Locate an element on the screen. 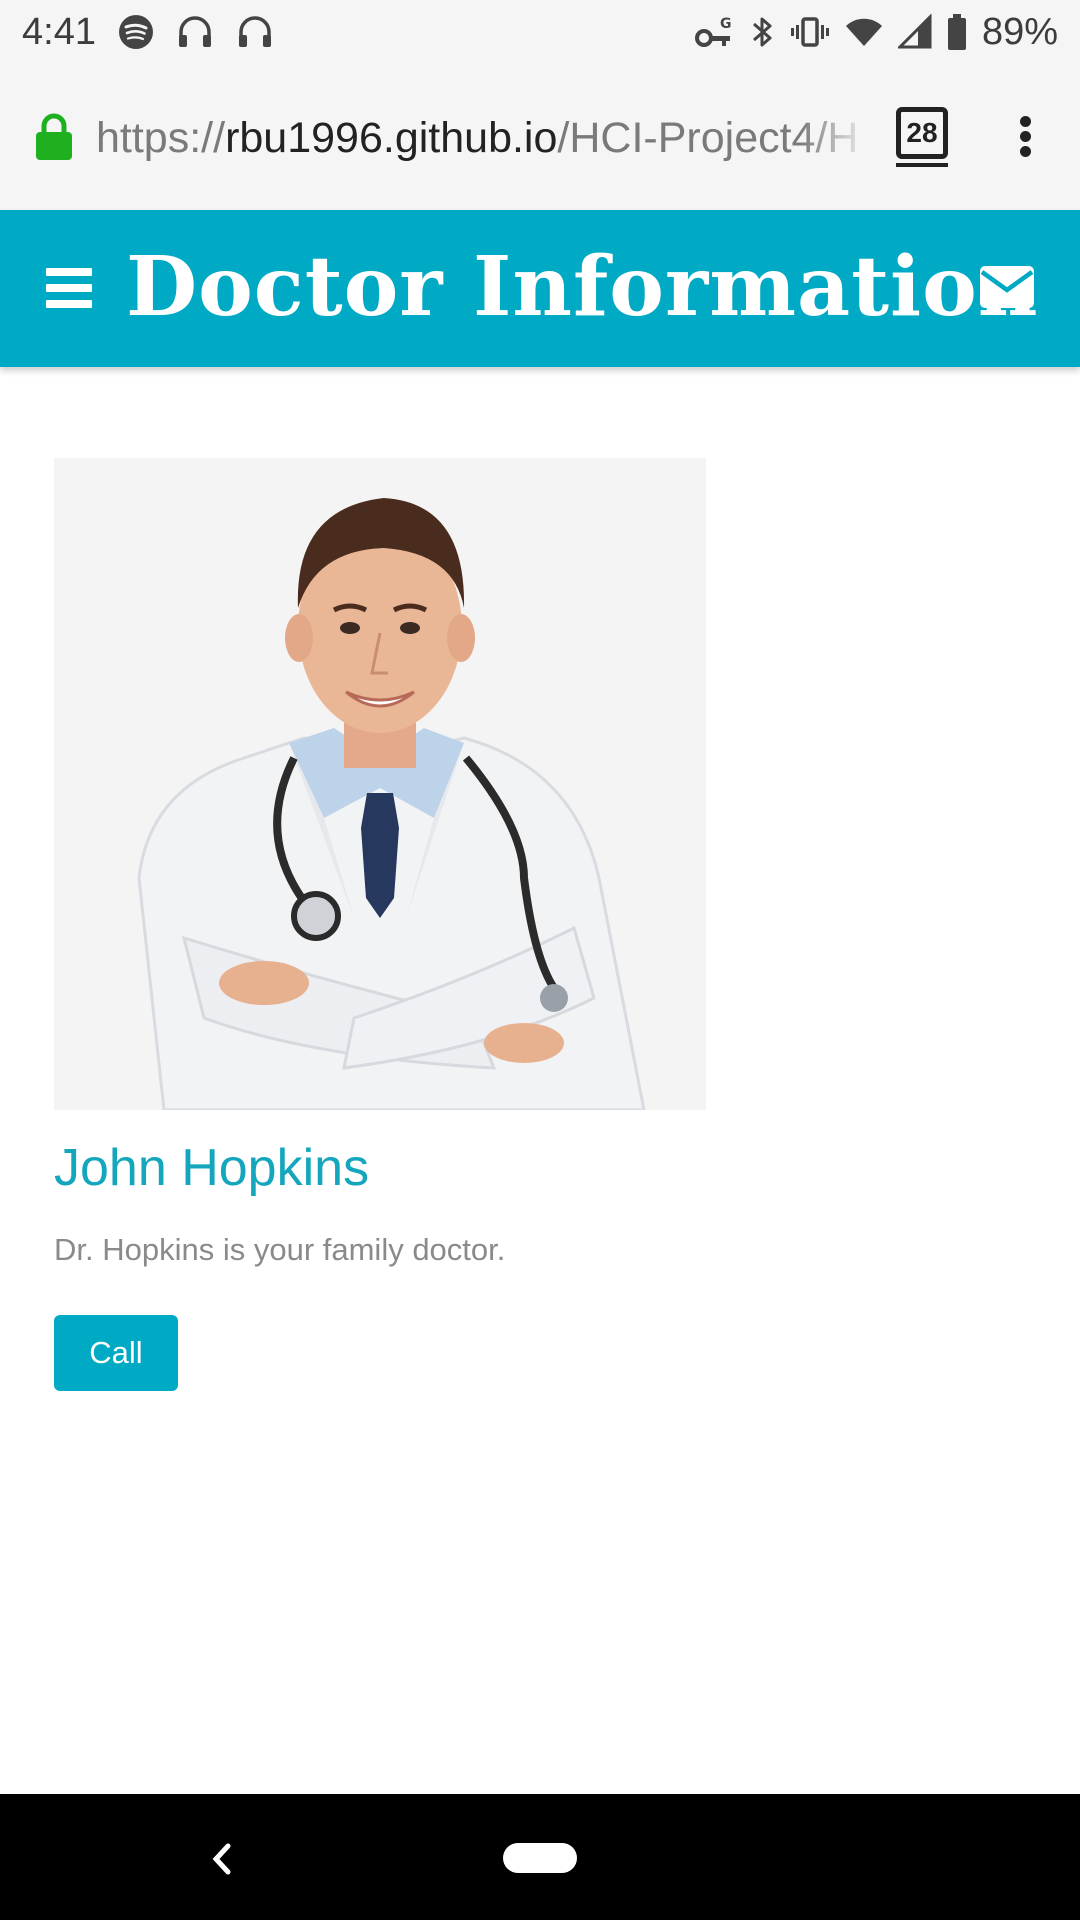 Image resolution: width=1080 pixels, height=1920 pixels. url-fade is located at coordinates (835, 139).